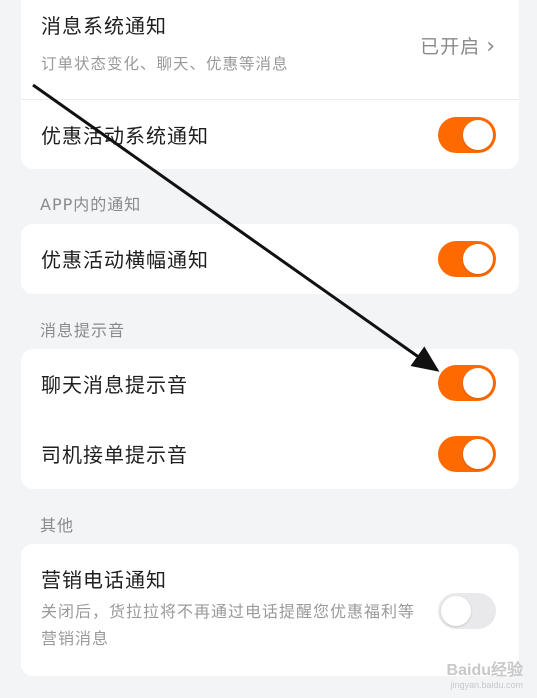  Describe the element at coordinates (486, 685) in the screenshot. I see `watermark-sub: jingyan.baidu.com` at that location.